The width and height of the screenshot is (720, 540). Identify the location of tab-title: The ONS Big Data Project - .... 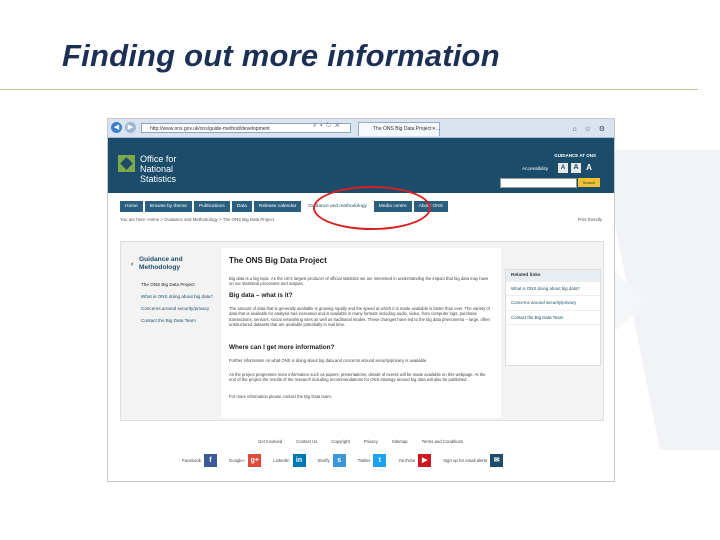
(406, 129).